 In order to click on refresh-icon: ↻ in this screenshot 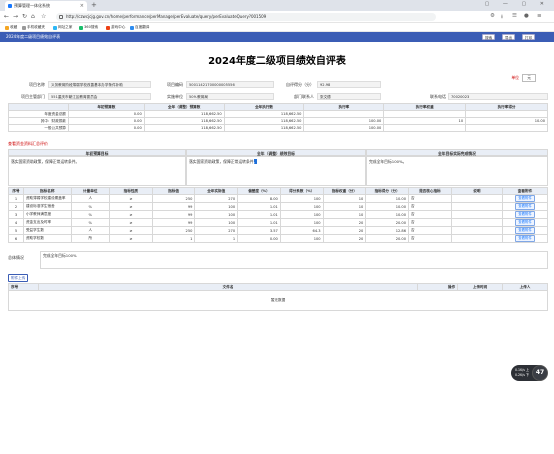, I will do `click(24, 16)`.